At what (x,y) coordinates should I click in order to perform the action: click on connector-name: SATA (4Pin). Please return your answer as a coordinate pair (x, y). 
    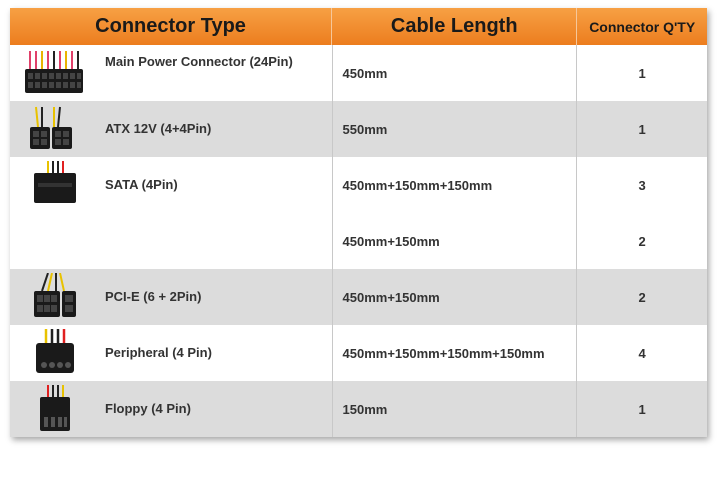
    Looking at the image, I should click on (141, 184).